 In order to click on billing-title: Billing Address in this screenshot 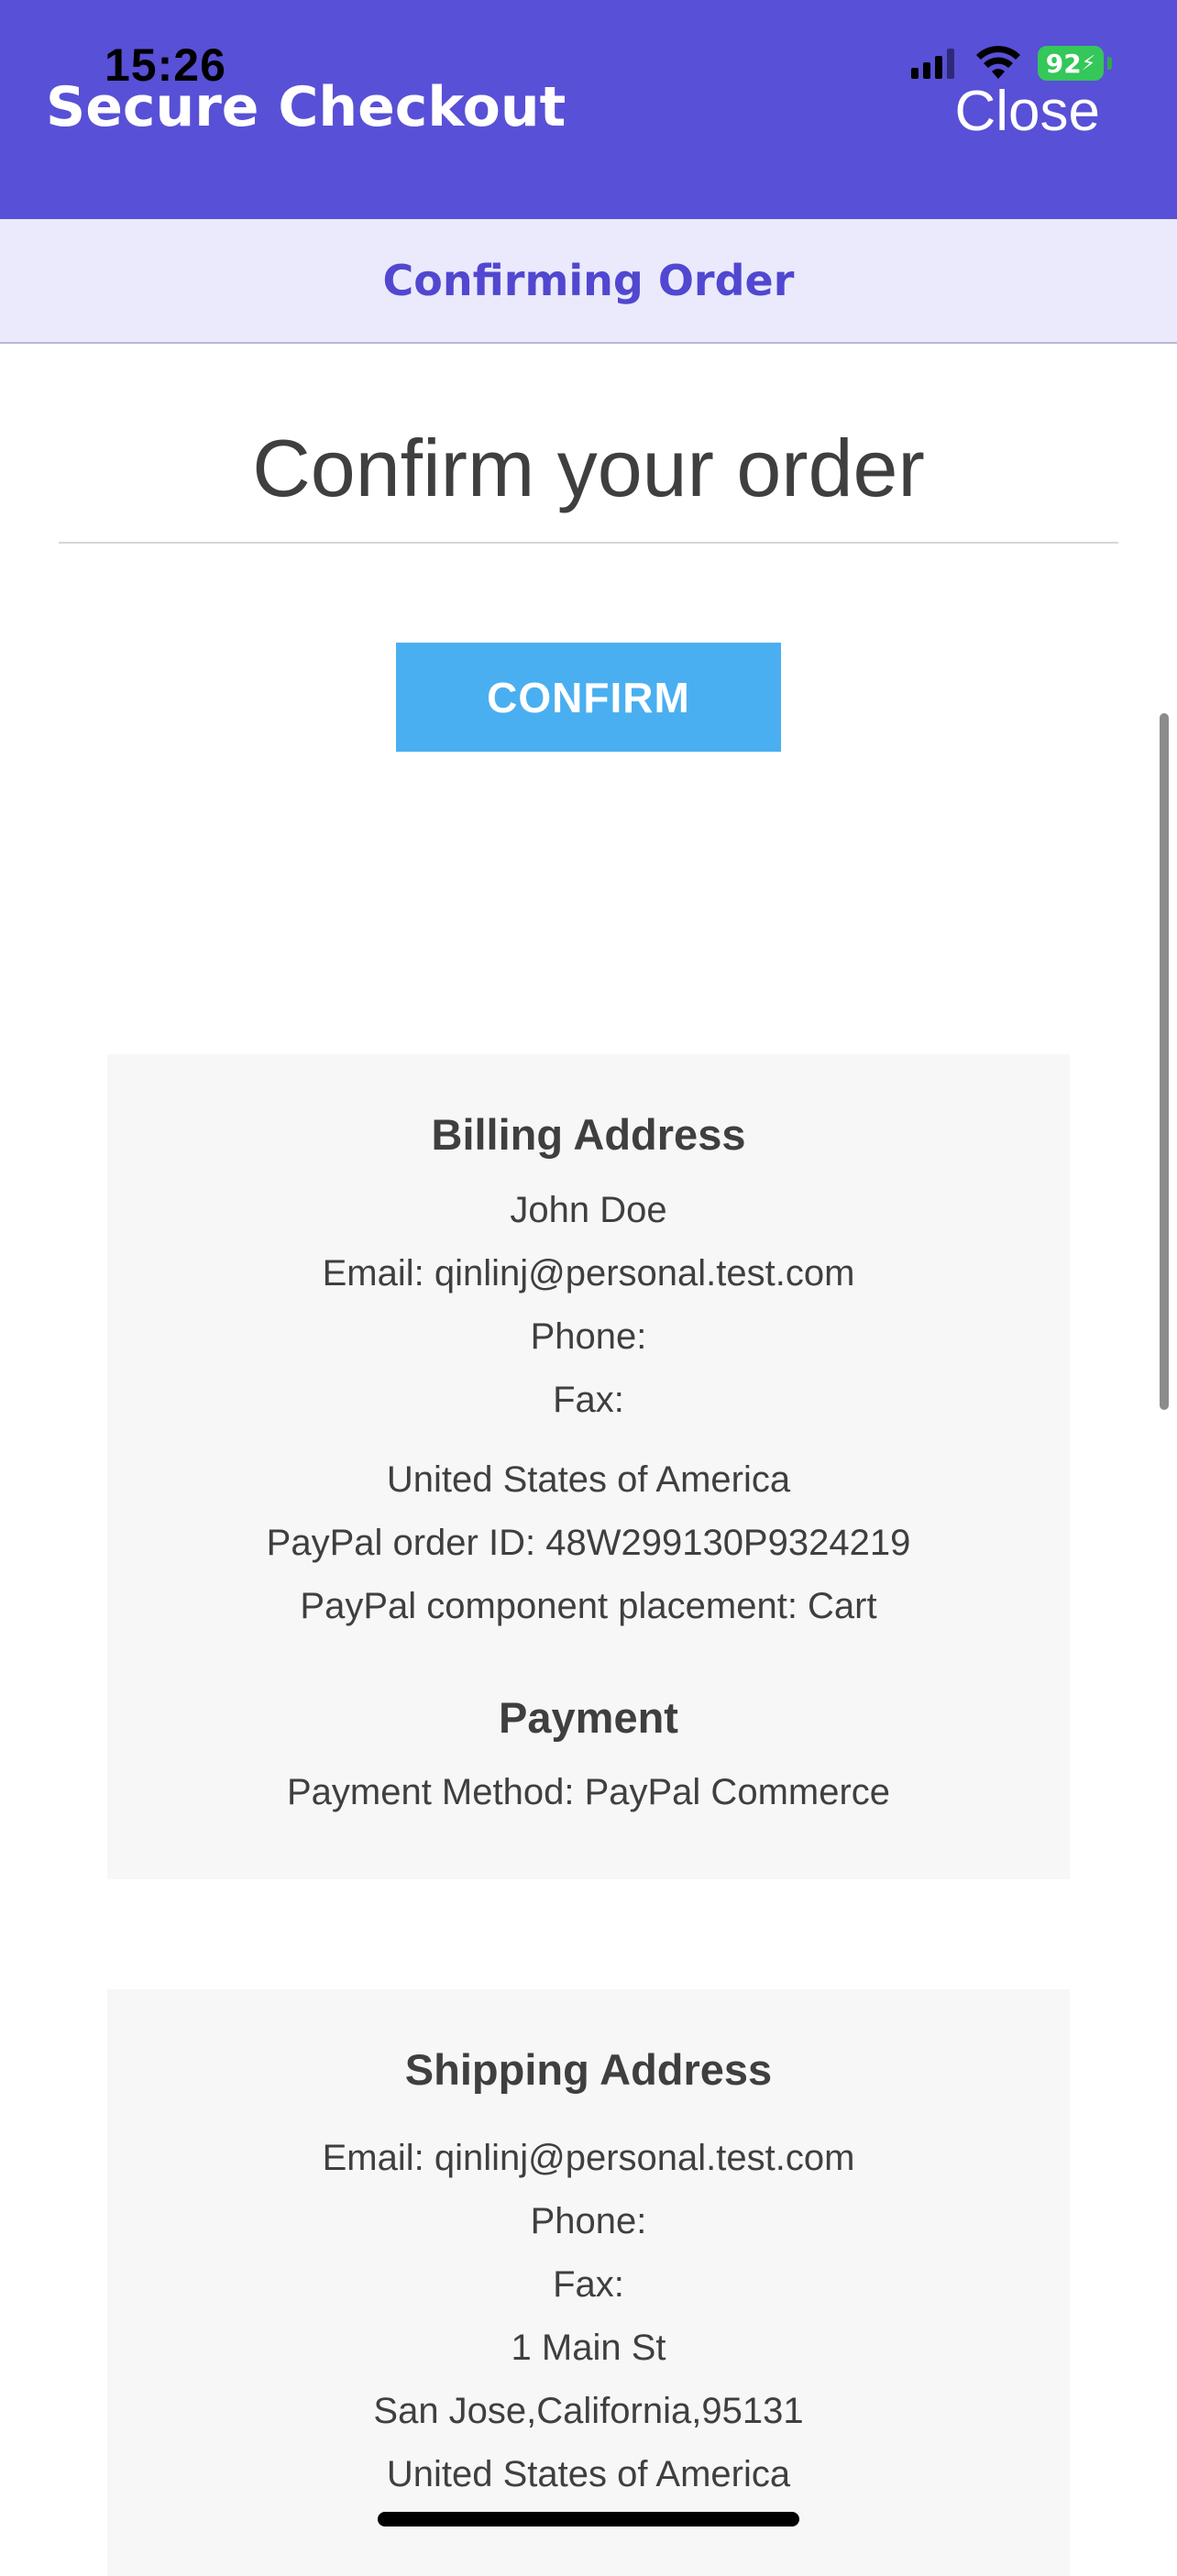, I will do `click(588, 1134)`.